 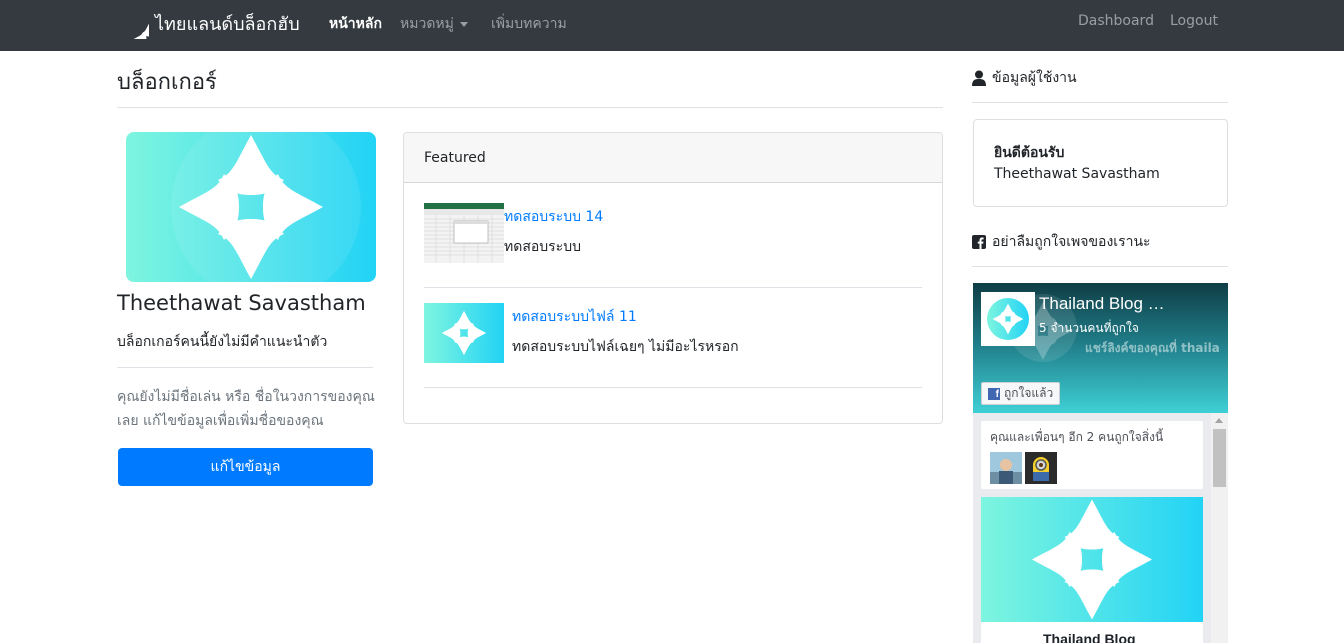 I want to click on user-info-heading: ข้อมูลผู้ใช้งาน, so click(x=1024, y=78).